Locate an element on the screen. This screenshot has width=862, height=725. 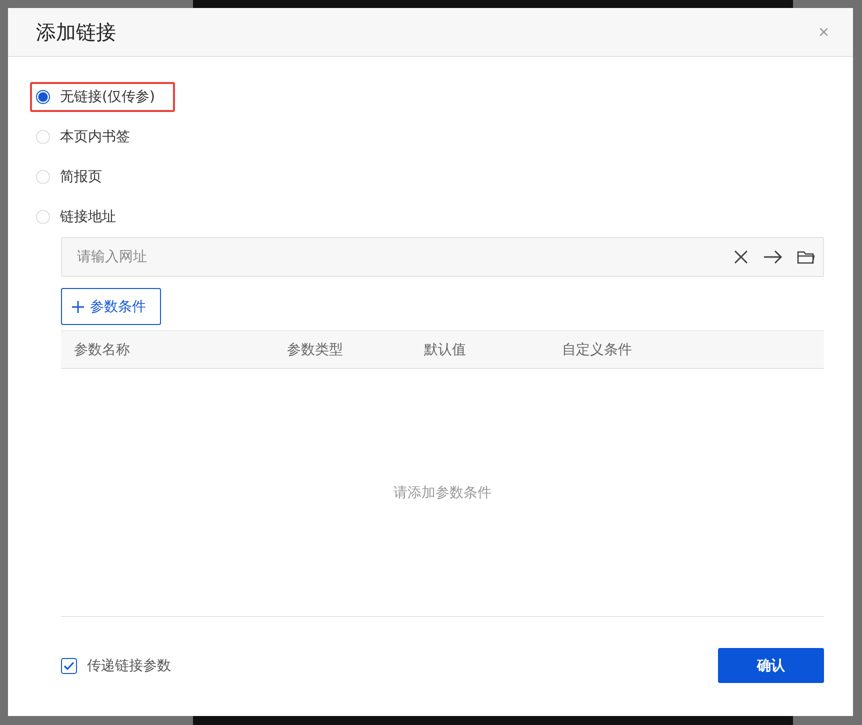
confirm-button: 确认 is located at coordinates (771, 665).